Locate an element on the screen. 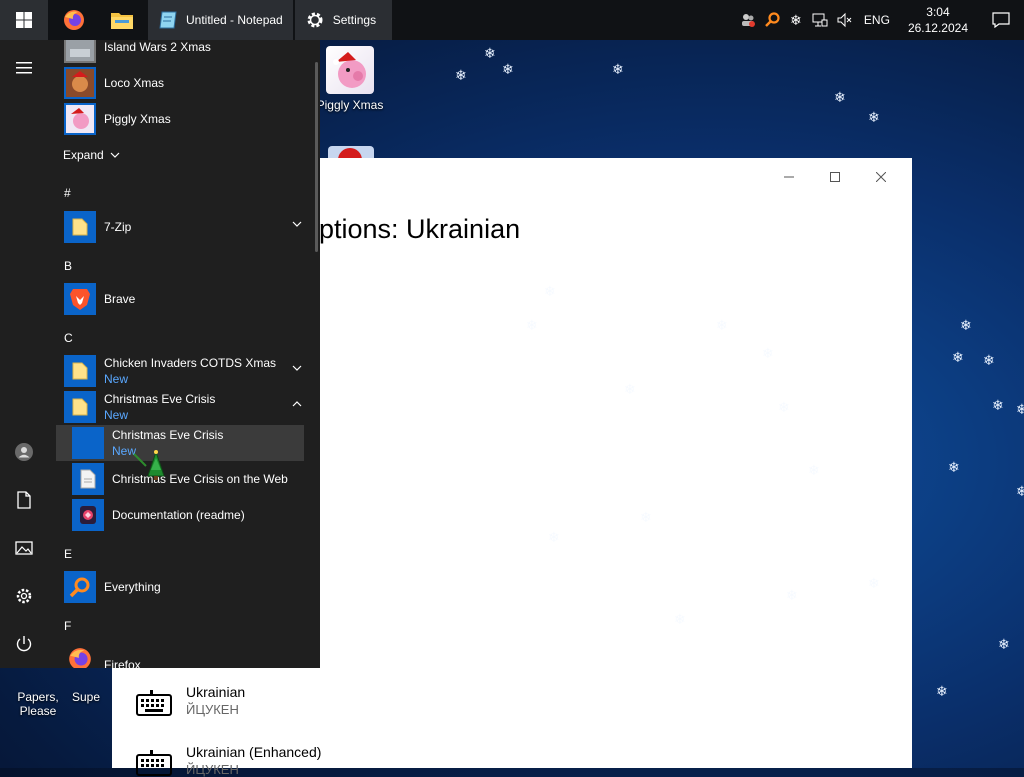  keyboard-item: Ukrainian (Enhanced) ЙЦУКЕН is located at coordinates (228, 760).